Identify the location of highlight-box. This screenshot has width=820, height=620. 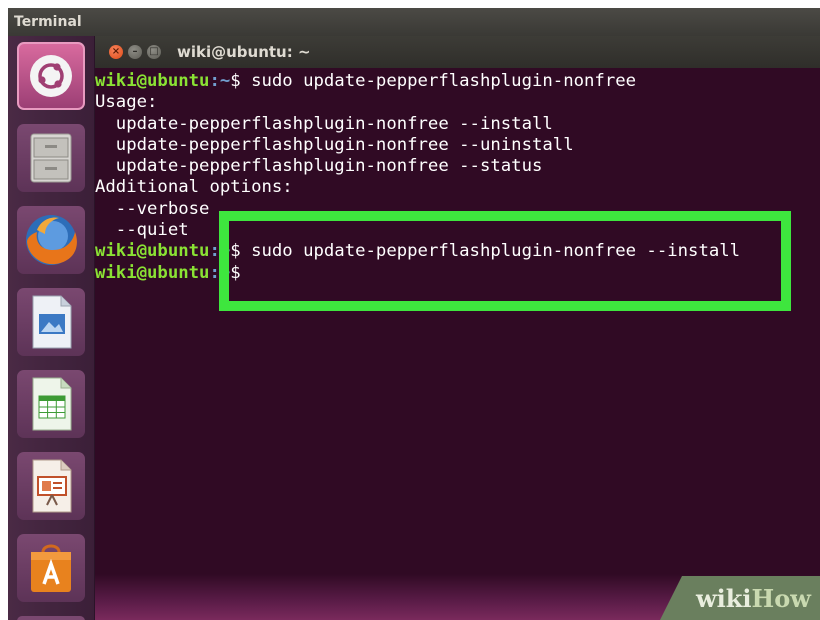
(505, 261).